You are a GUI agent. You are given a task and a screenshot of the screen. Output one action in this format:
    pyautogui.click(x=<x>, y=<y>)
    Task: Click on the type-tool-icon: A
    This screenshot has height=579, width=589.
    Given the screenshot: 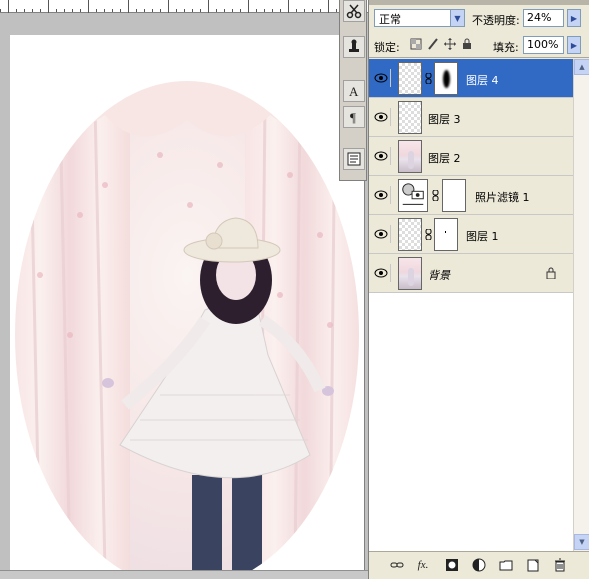 What is the action you would take?
    pyautogui.click(x=354, y=91)
    